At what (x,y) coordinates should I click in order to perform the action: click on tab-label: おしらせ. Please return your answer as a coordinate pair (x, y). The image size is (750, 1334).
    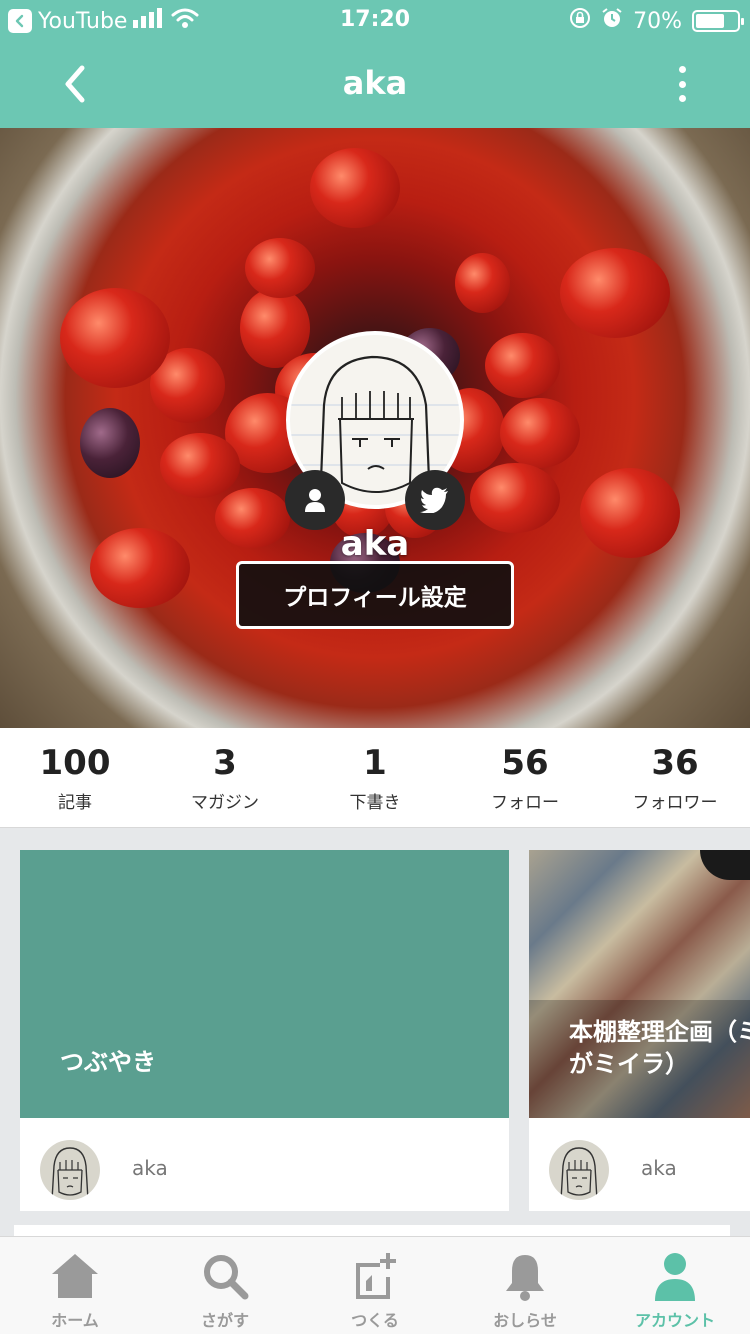
    Looking at the image, I should click on (525, 1320).